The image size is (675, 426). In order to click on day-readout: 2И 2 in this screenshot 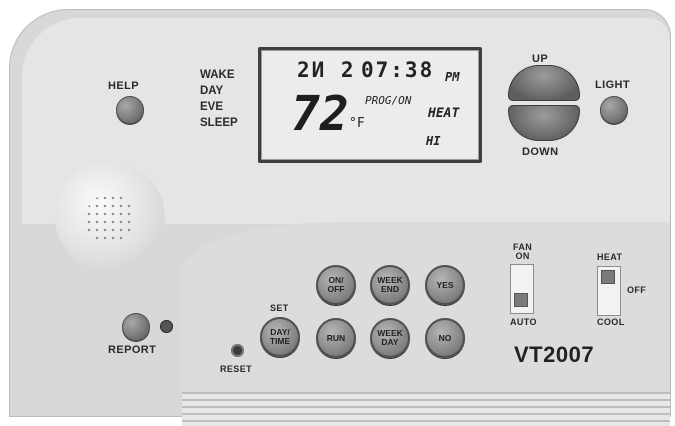, I will do `click(326, 70)`.